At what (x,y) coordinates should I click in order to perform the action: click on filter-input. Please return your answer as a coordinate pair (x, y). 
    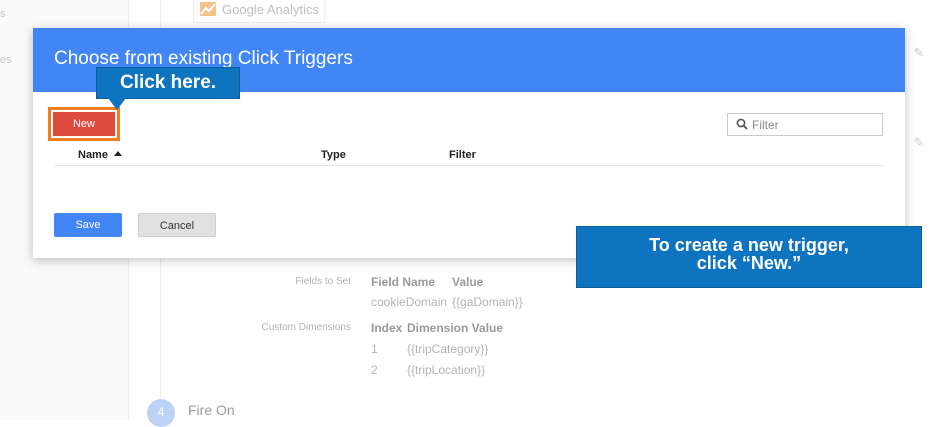
    Looking at the image, I should click on (815, 124).